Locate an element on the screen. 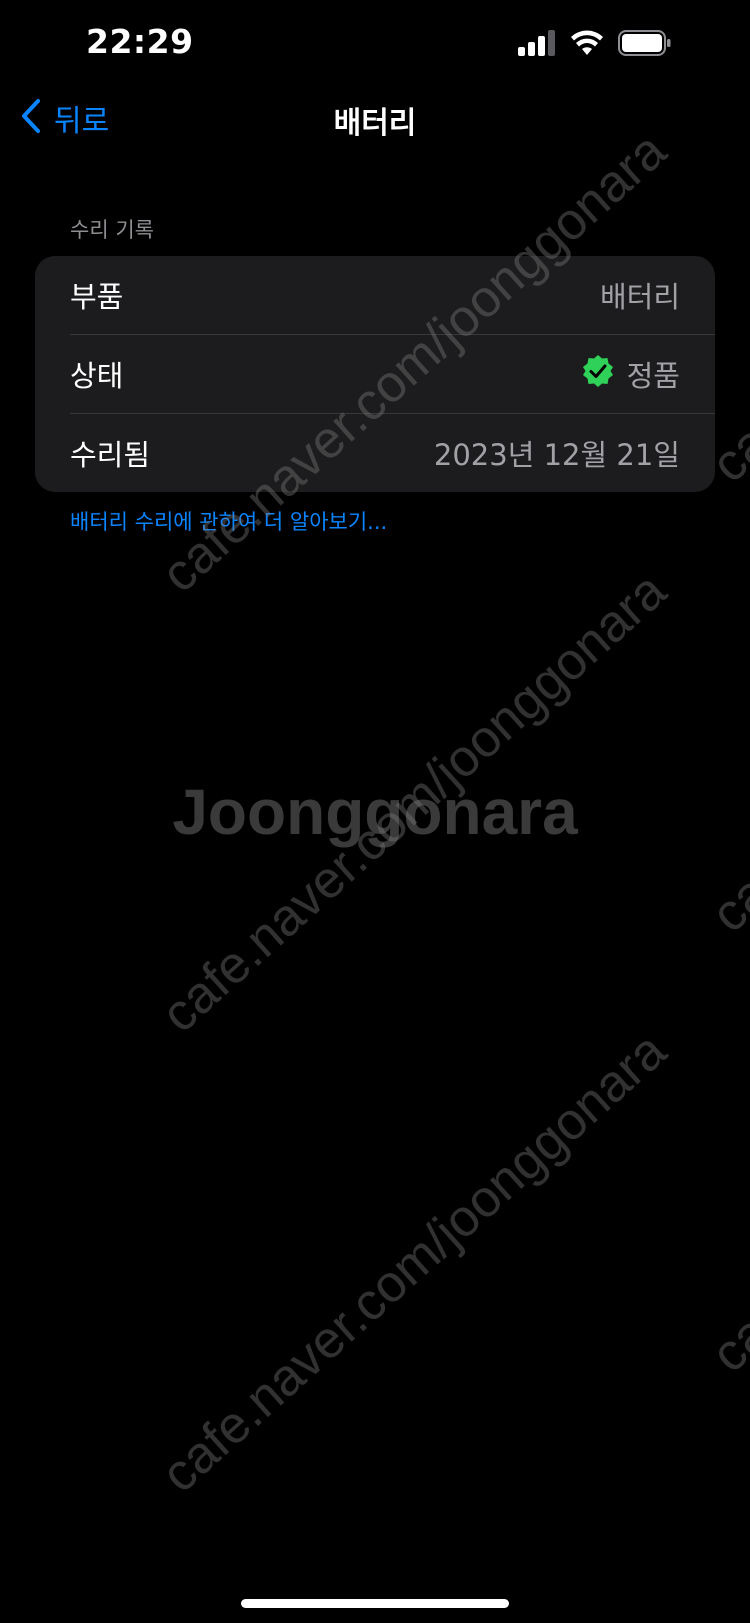  row-value: 2023년 12월 21일 is located at coordinates (557, 453).